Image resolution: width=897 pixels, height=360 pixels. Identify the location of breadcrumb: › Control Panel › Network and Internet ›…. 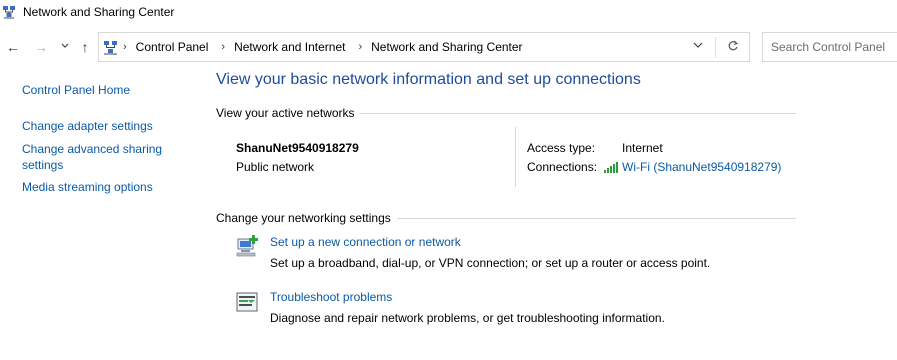
(323, 47).